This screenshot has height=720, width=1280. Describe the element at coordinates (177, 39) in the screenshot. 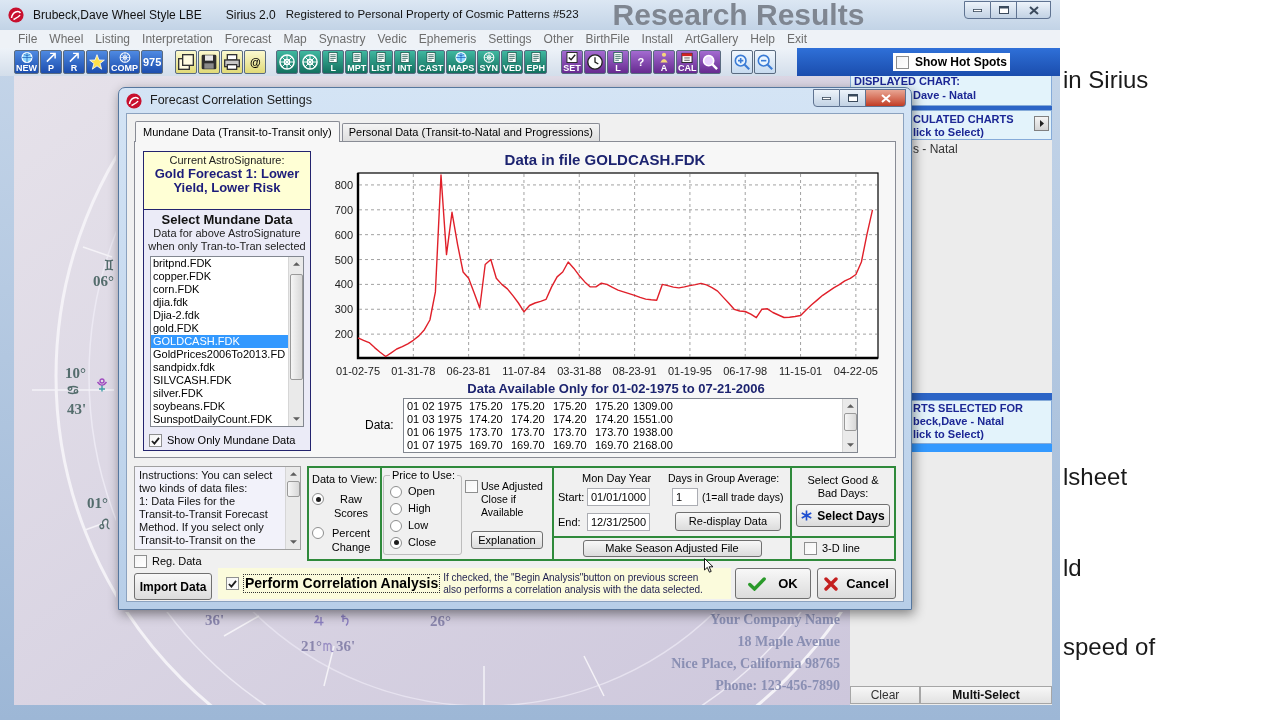

I see `menu-item: Interpretation` at that location.